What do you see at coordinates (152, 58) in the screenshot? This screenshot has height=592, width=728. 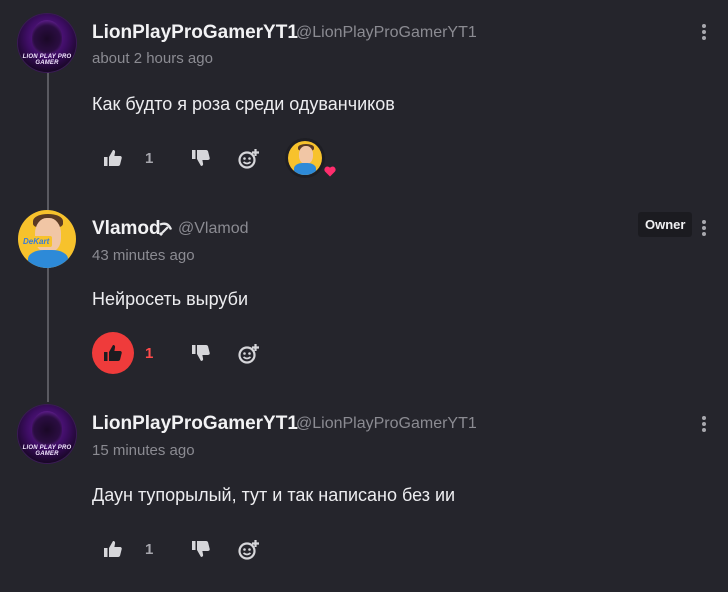 I see `comment-timestamp: about 2 hours ago` at bounding box center [152, 58].